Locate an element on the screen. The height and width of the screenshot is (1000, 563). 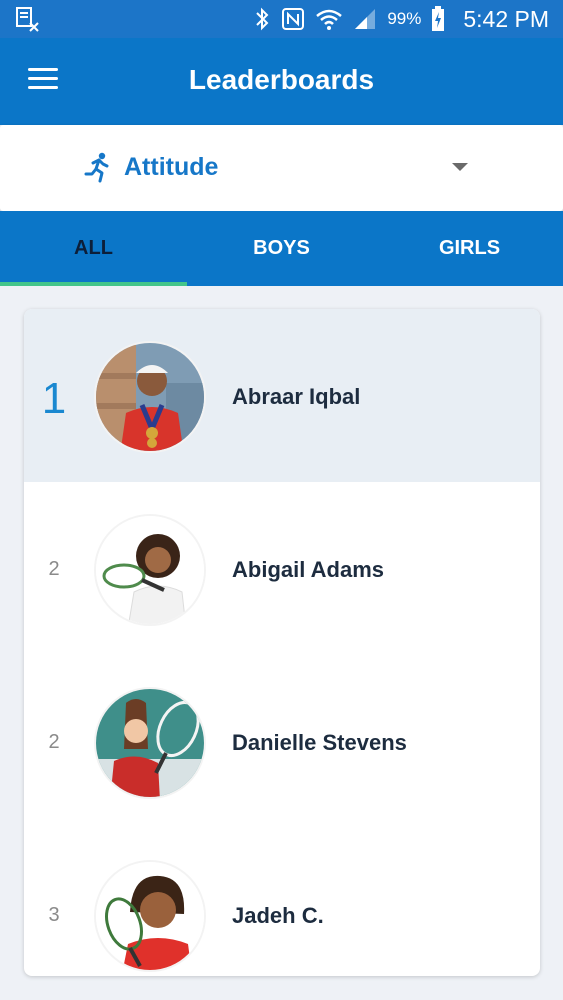
notification-icon is located at coordinates (27, 19).